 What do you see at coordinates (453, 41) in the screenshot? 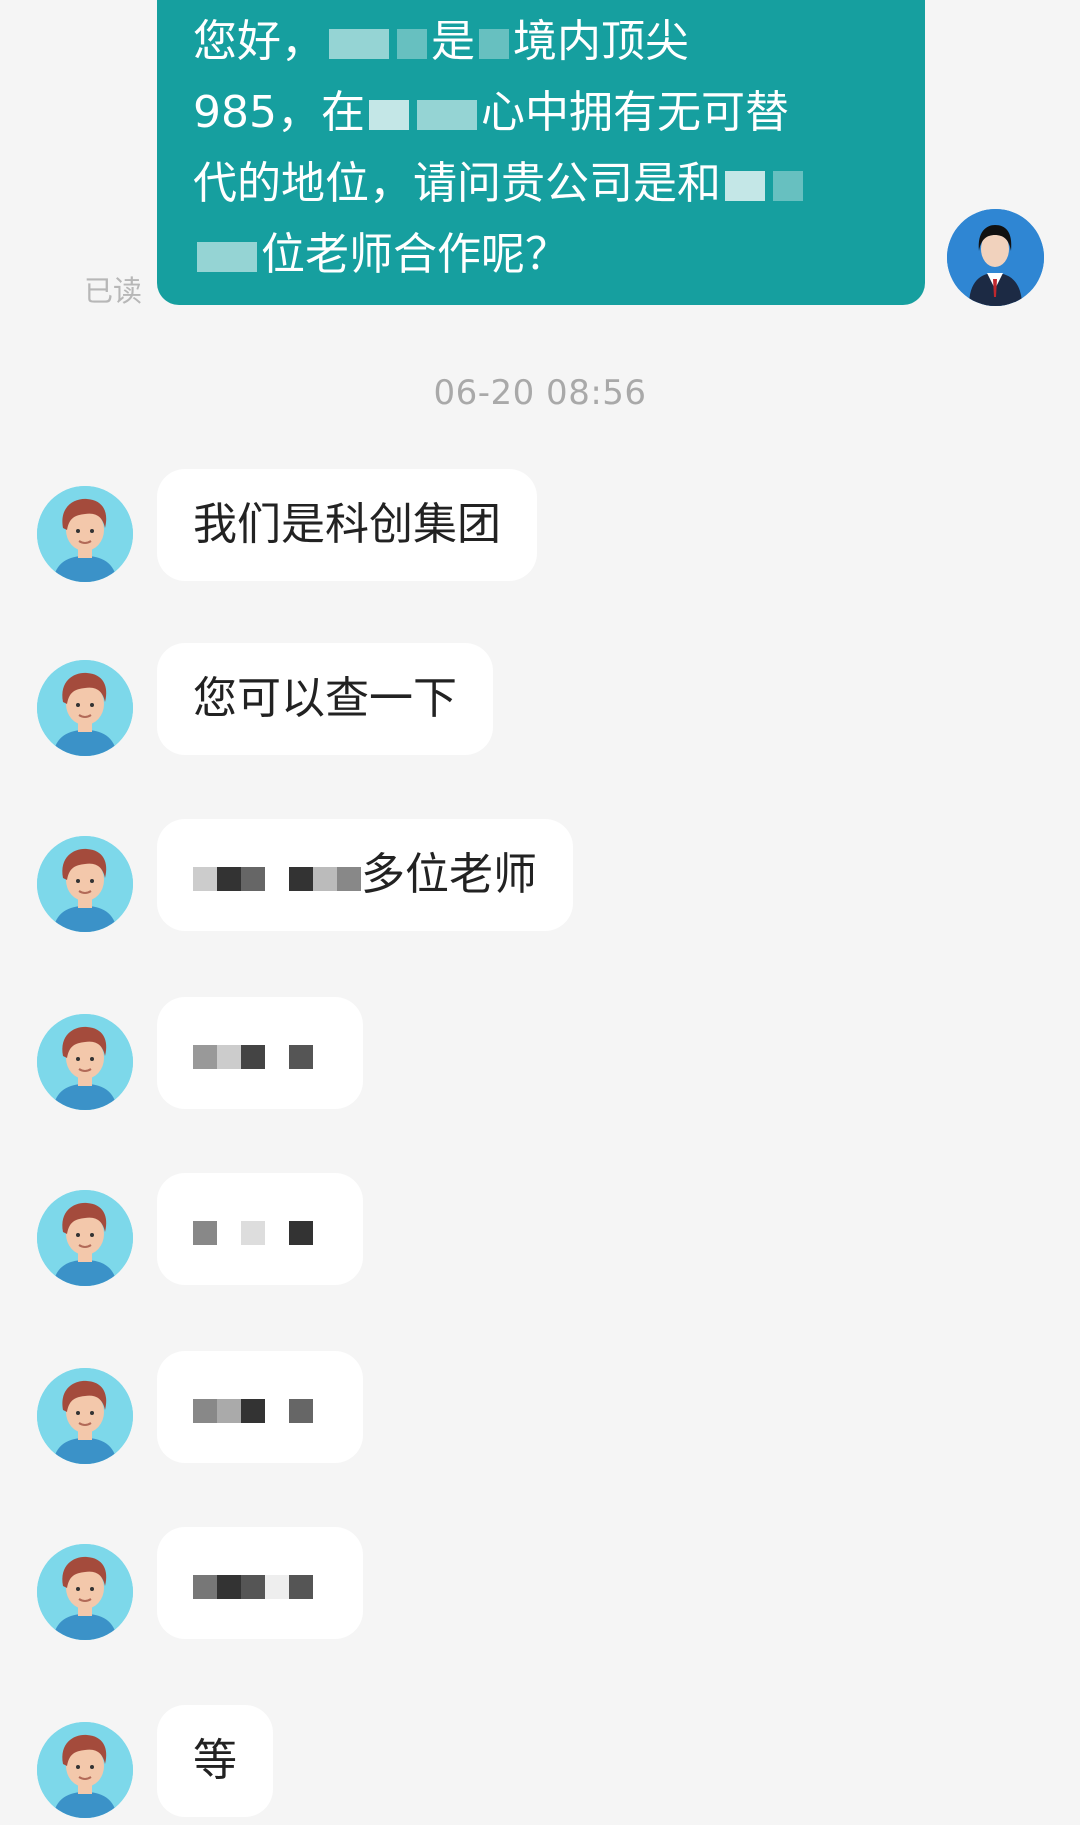
I see `outgoing-text-segment: 是` at bounding box center [453, 41].